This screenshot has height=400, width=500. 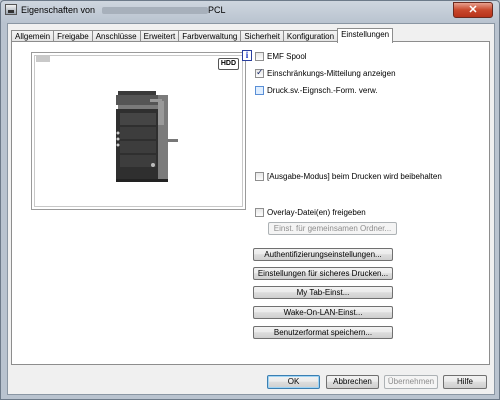 I want to click on emf-spool-checkbox, so click(x=259, y=56).